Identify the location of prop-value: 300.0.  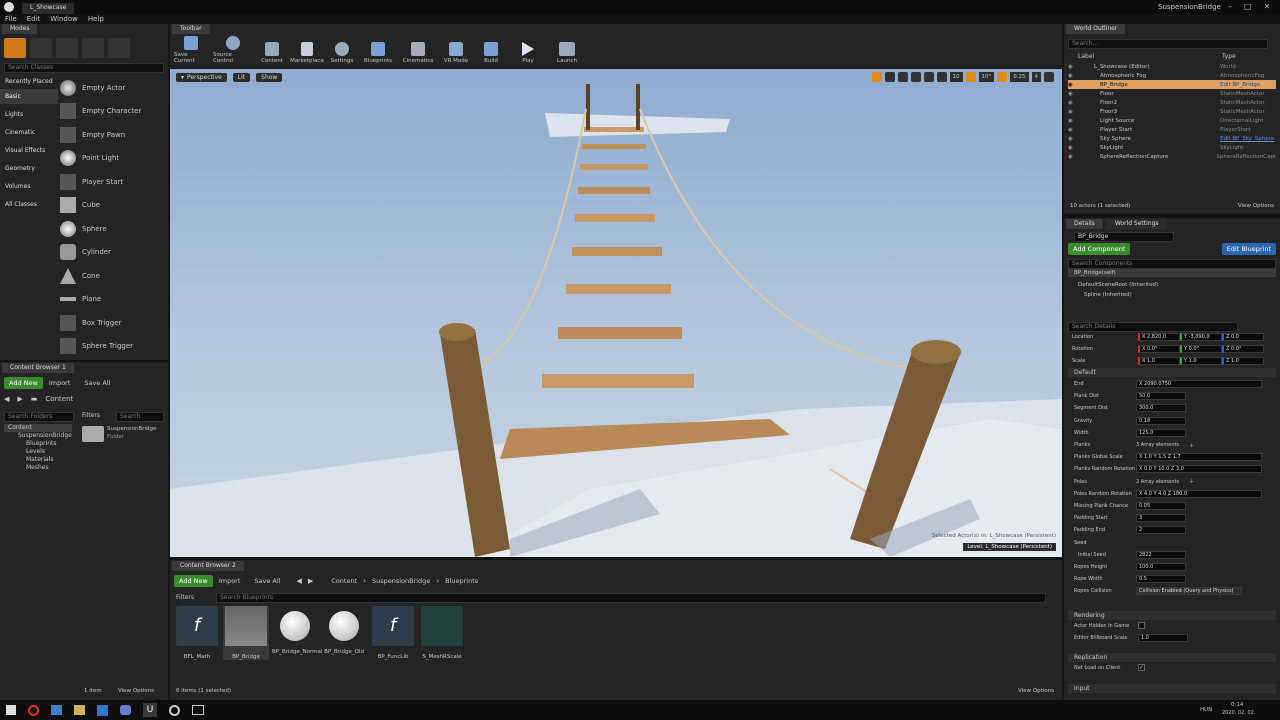
(1161, 408).